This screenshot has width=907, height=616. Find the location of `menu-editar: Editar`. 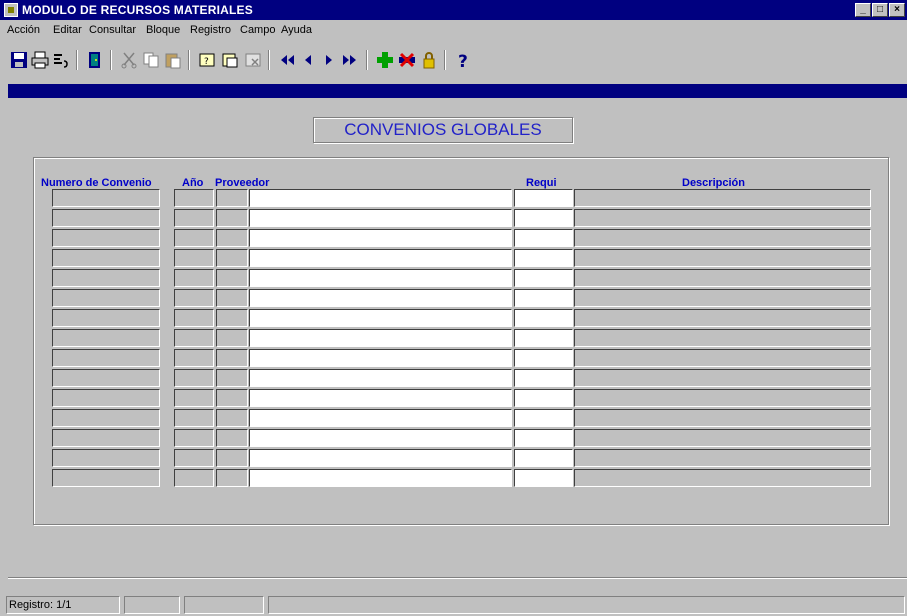

menu-editar: Editar is located at coordinates (67, 30).